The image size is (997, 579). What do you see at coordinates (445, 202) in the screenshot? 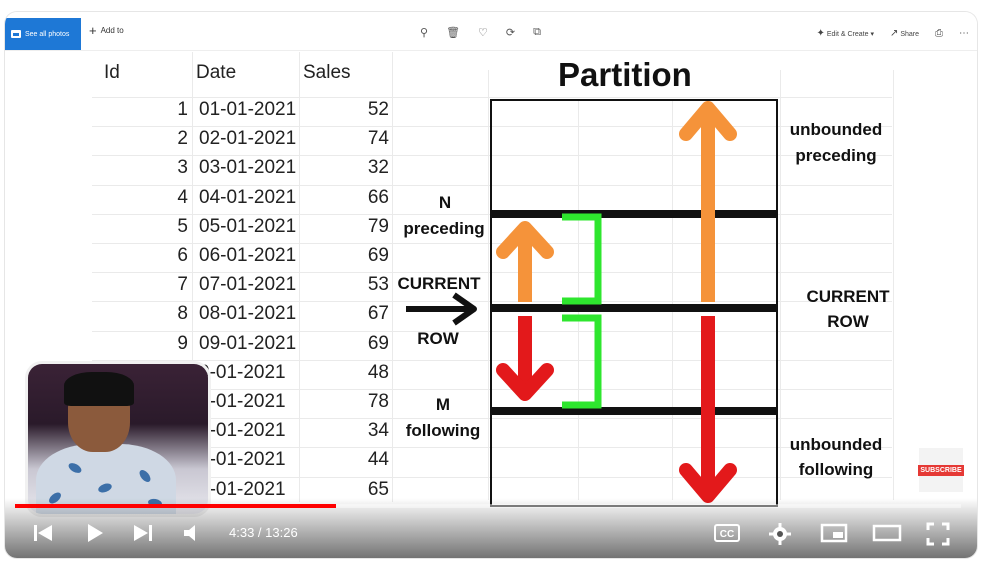
I see `n-label: N` at bounding box center [445, 202].